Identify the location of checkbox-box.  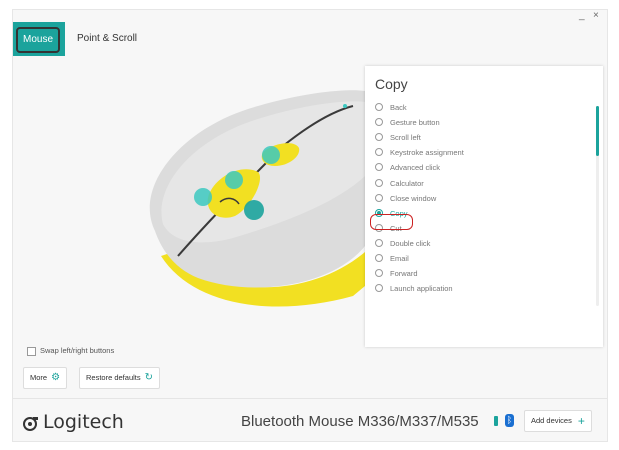
(31, 351).